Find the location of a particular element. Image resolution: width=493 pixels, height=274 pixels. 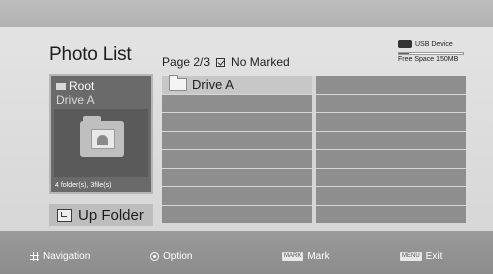

checkbox-icon is located at coordinates (221, 62).